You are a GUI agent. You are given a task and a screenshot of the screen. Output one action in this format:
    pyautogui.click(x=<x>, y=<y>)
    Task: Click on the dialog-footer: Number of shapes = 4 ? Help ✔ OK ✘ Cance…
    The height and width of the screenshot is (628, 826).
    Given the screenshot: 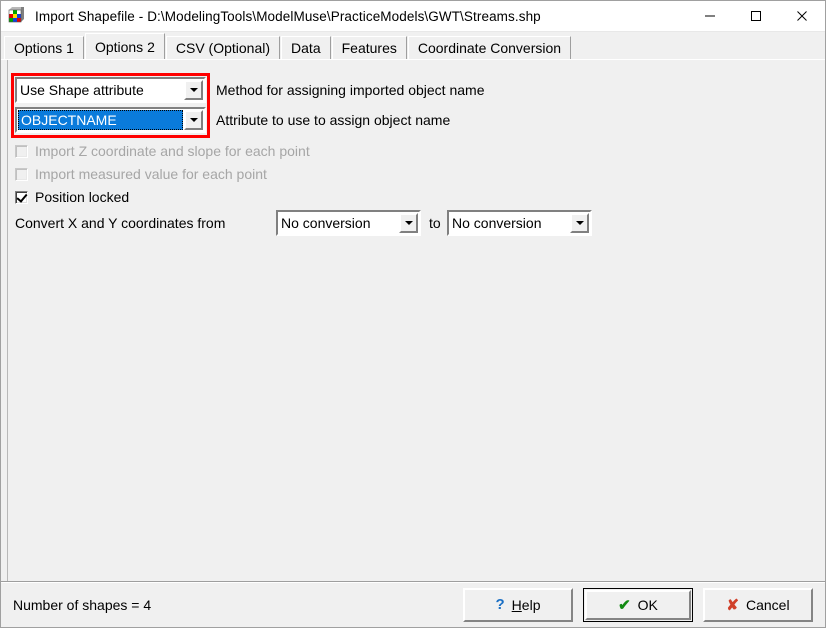 What is the action you would take?
    pyautogui.click(x=413, y=604)
    